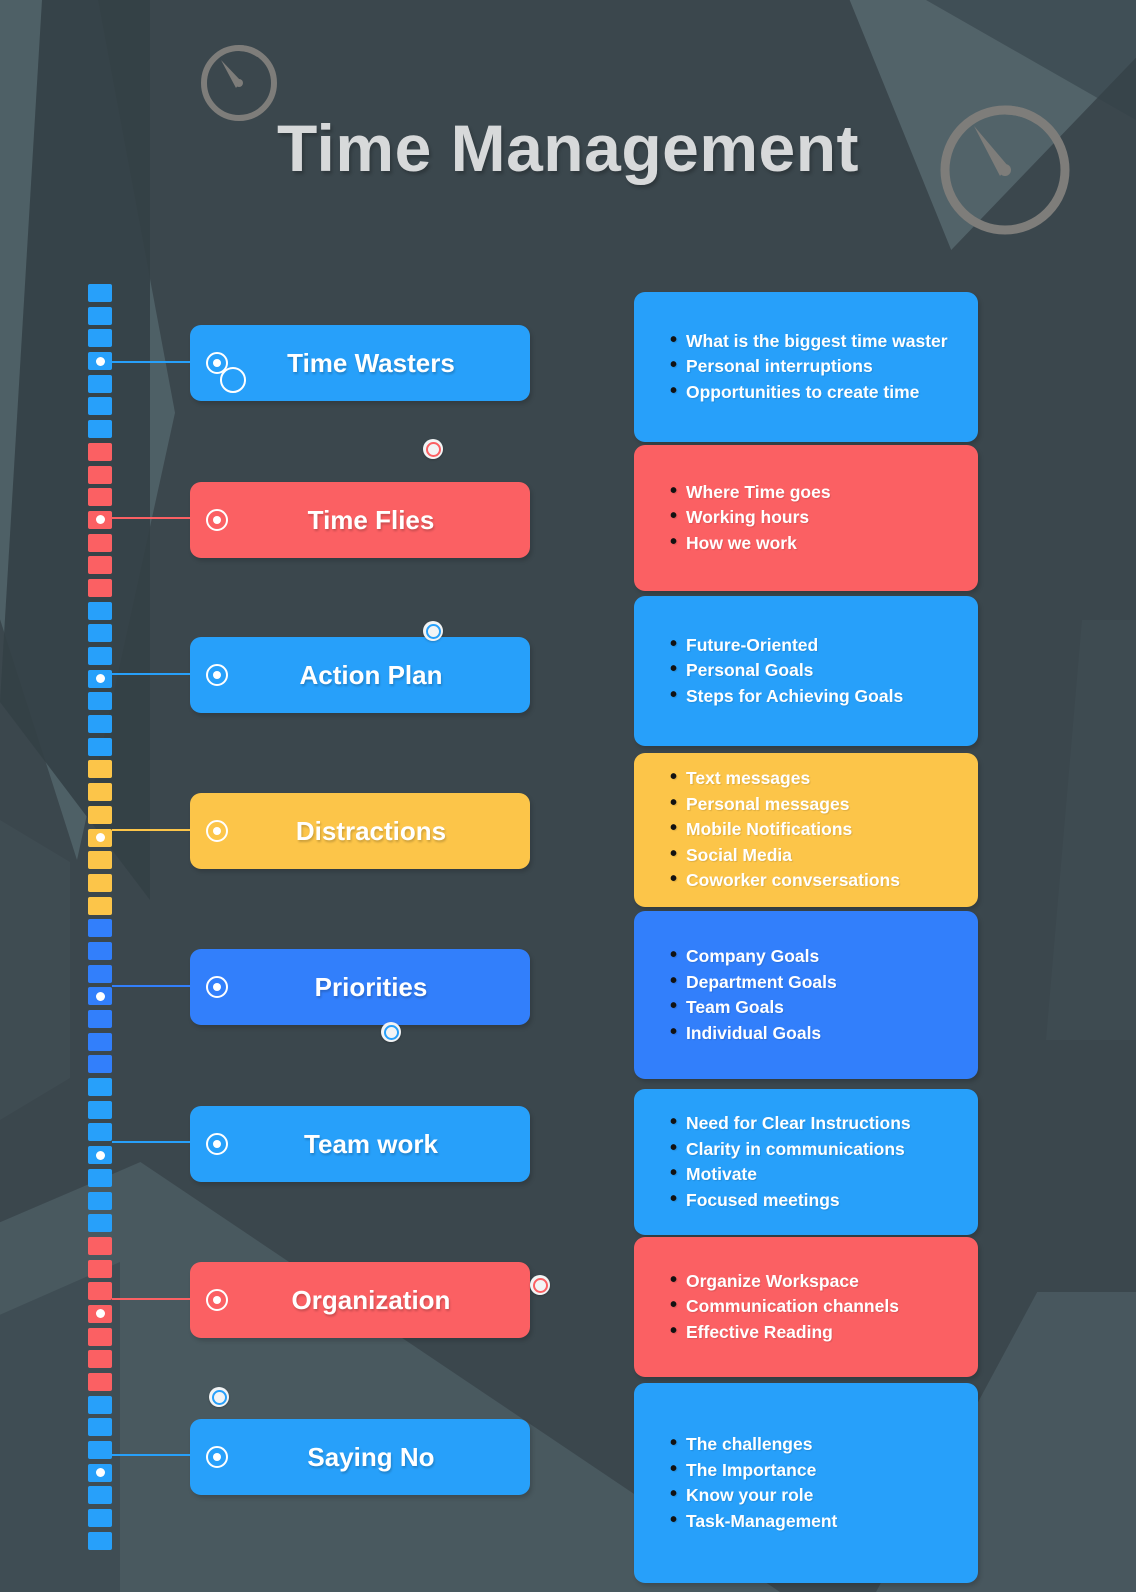  Describe the element at coordinates (817, 1281) in the screenshot. I see `detail-list-item: Organize Workspace` at that location.